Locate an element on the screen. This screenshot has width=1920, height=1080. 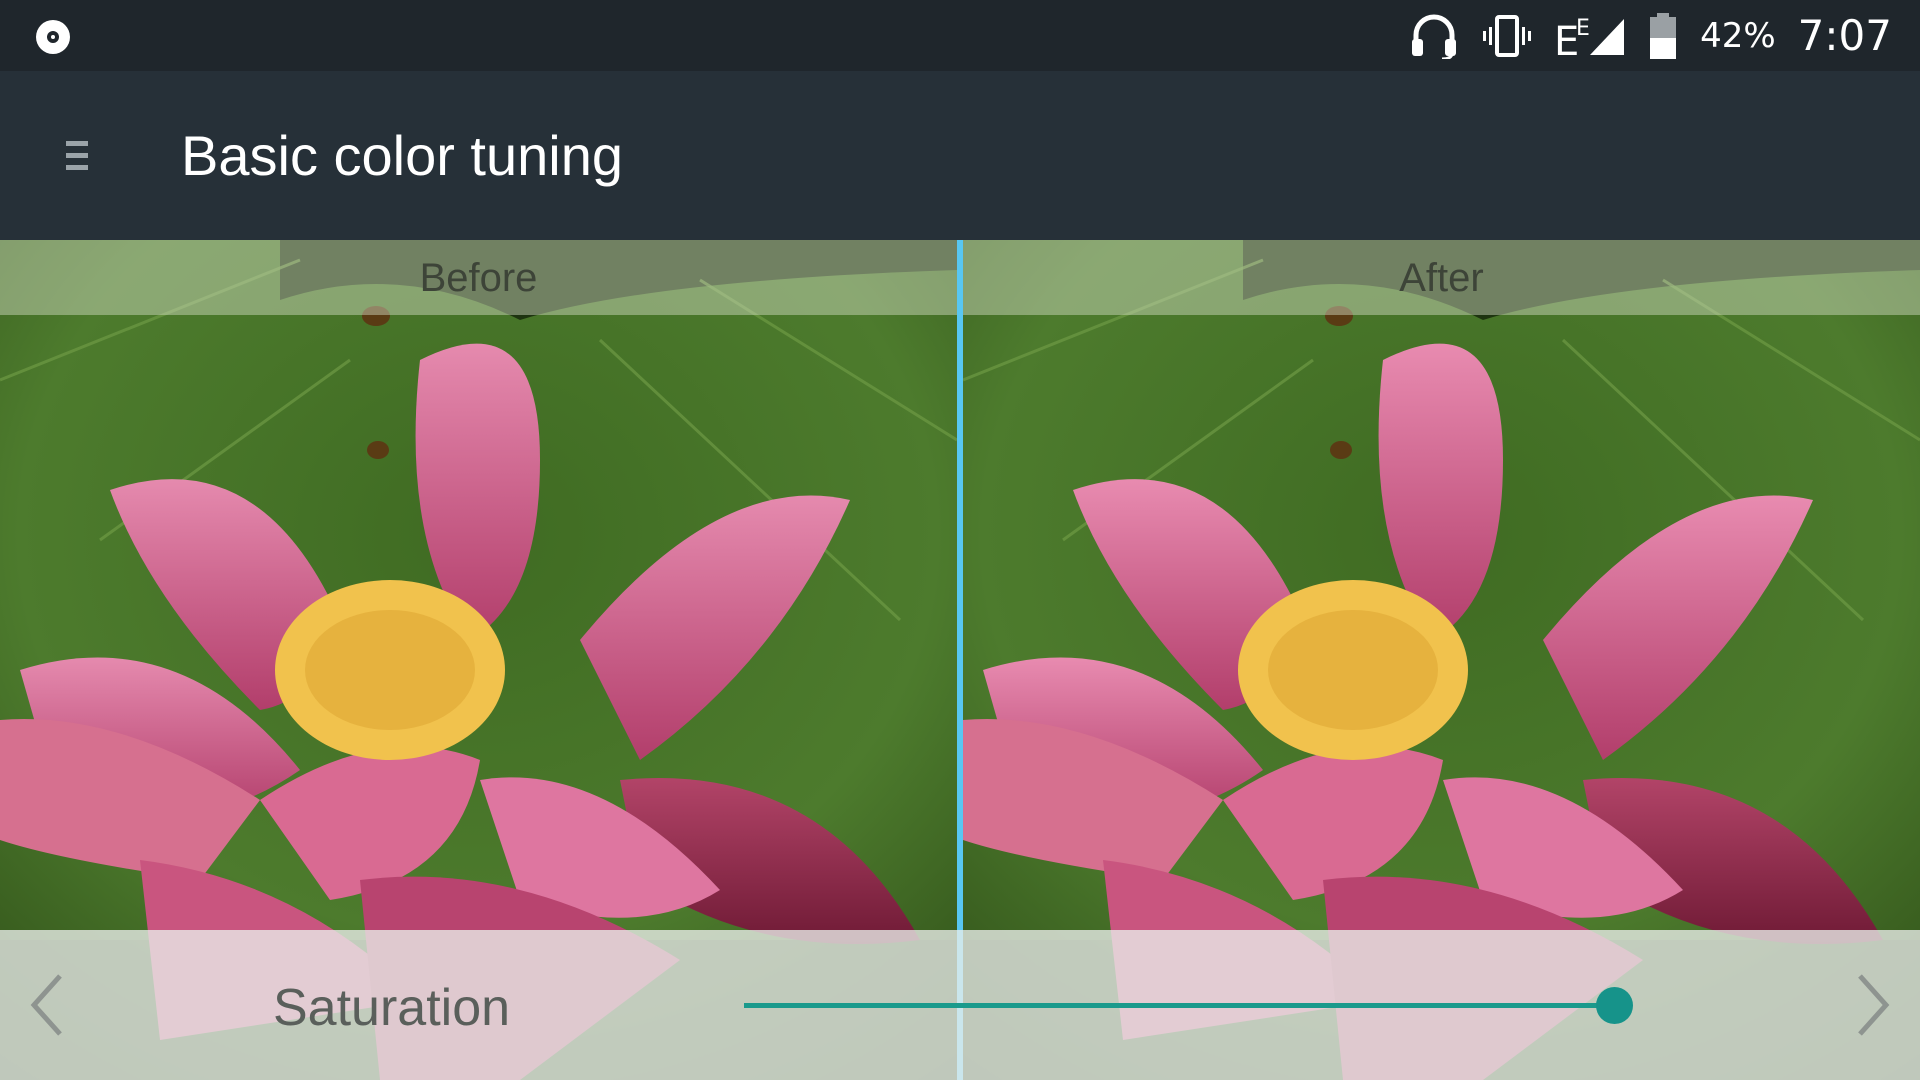
setting-label: Saturation is located at coordinates (392, 1008).